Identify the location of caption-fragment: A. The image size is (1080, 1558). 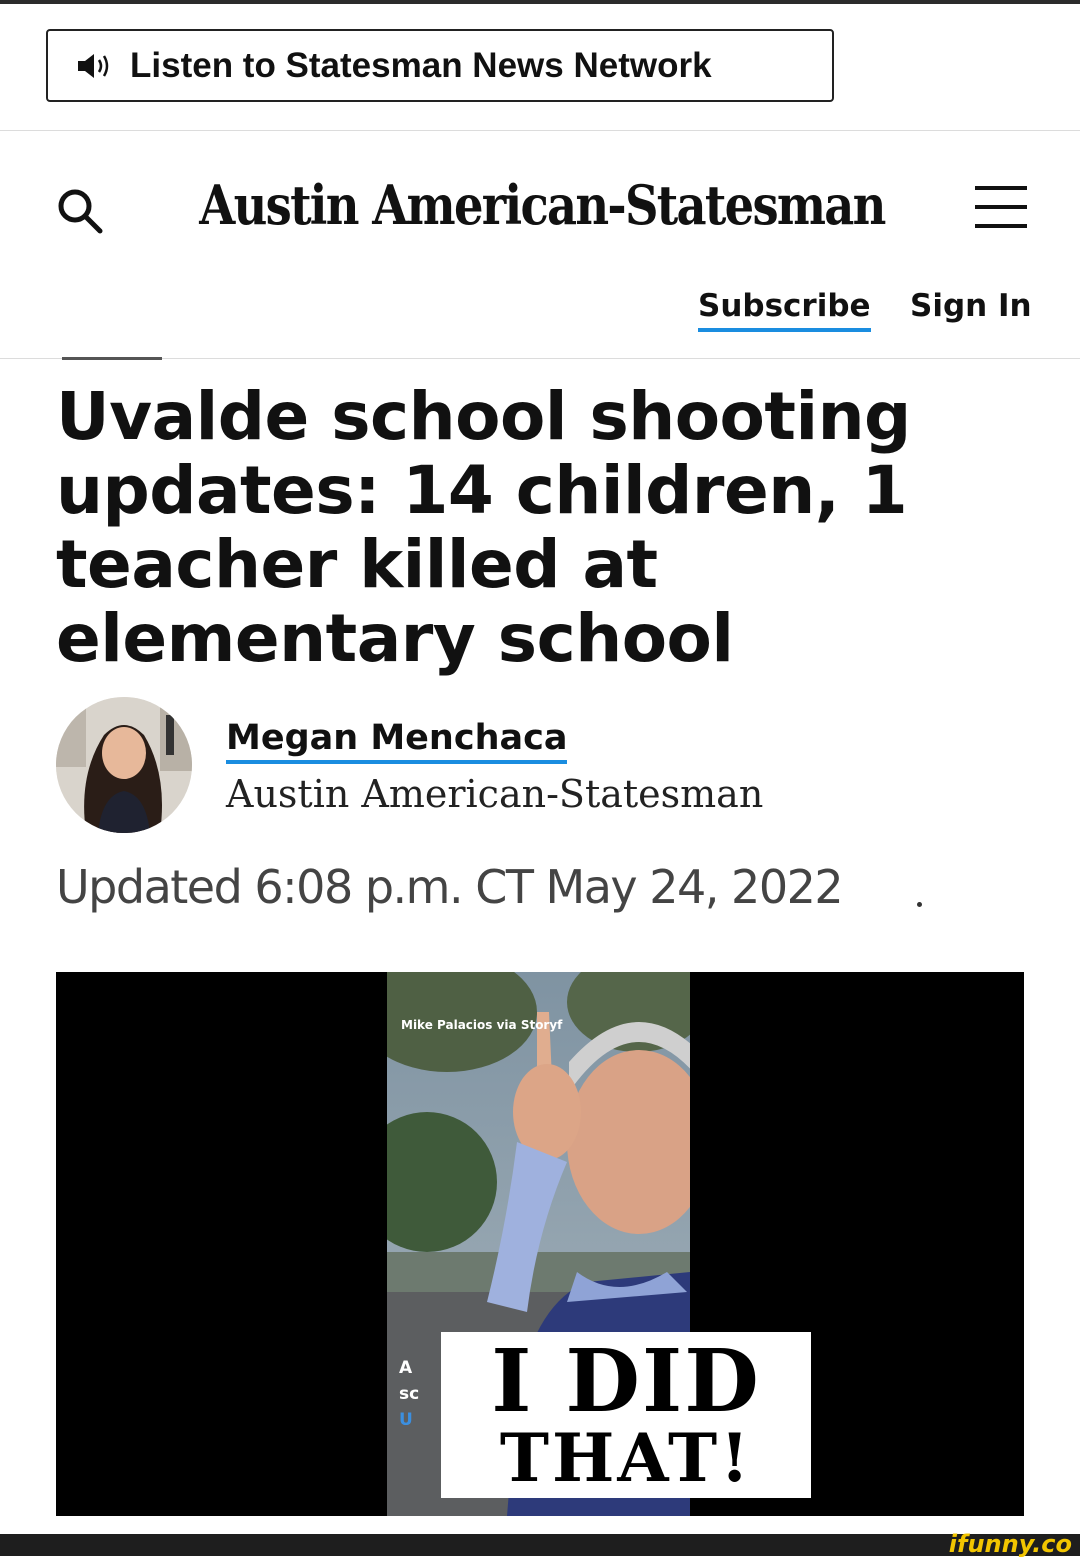
(406, 1368).